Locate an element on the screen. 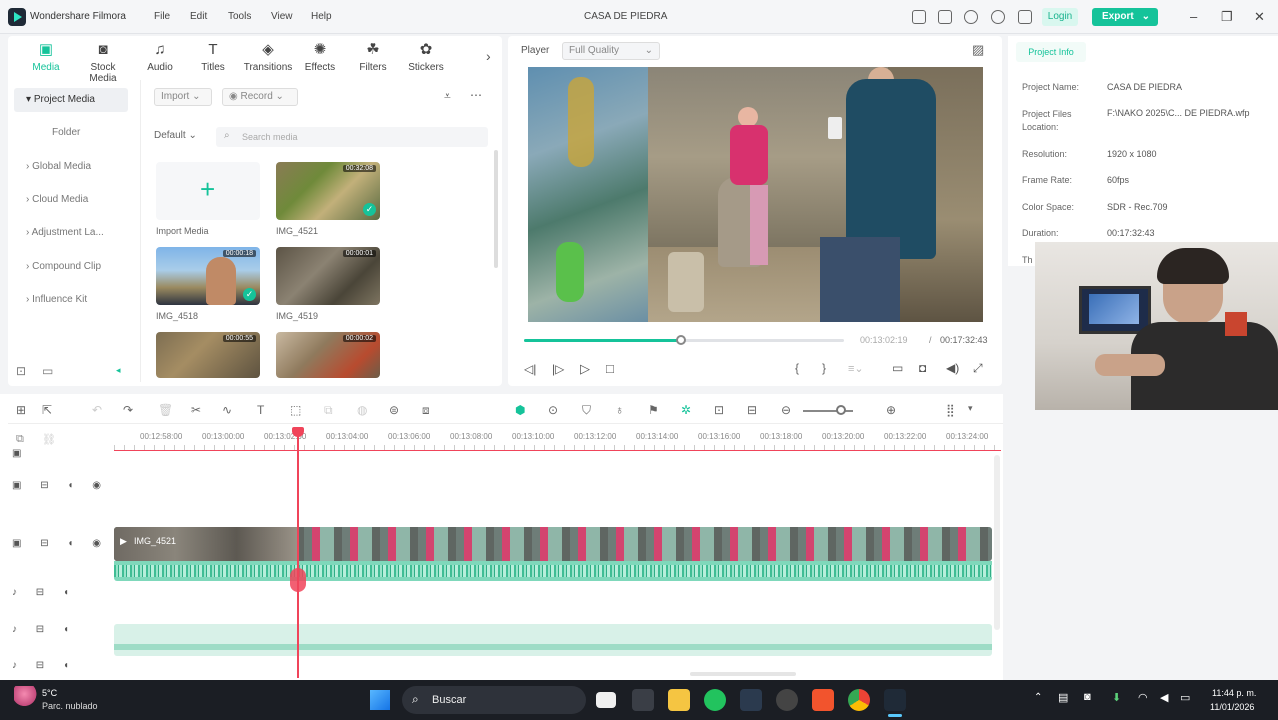  weather-icon is located at coordinates (27, 696).